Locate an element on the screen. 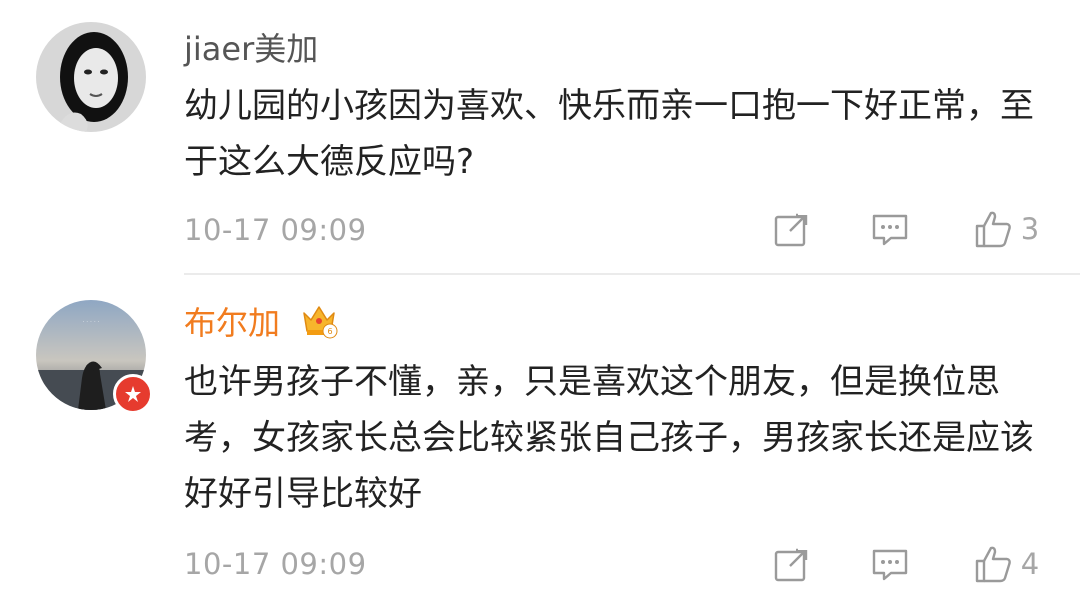  like-button: 4 is located at coordinates (1006, 564).